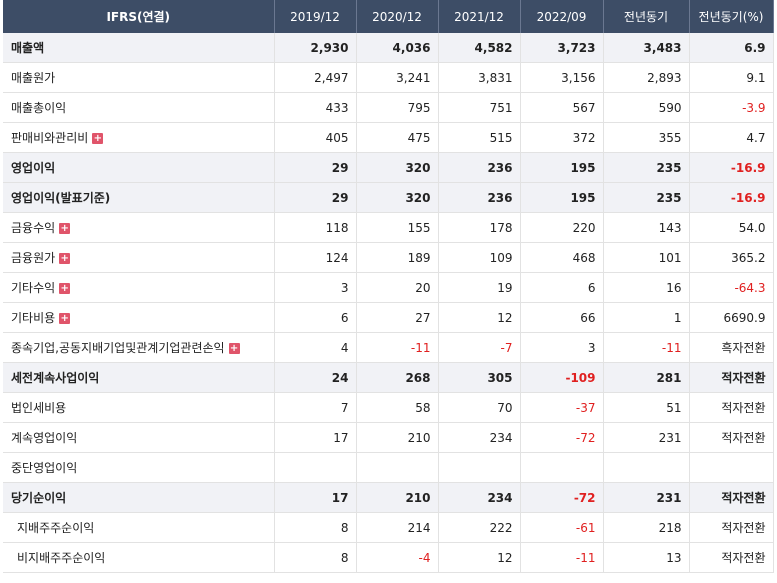 The width and height of the screenshot is (777, 583). Describe the element at coordinates (562, 407) in the screenshot. I see `value-cell: -37` at that location.